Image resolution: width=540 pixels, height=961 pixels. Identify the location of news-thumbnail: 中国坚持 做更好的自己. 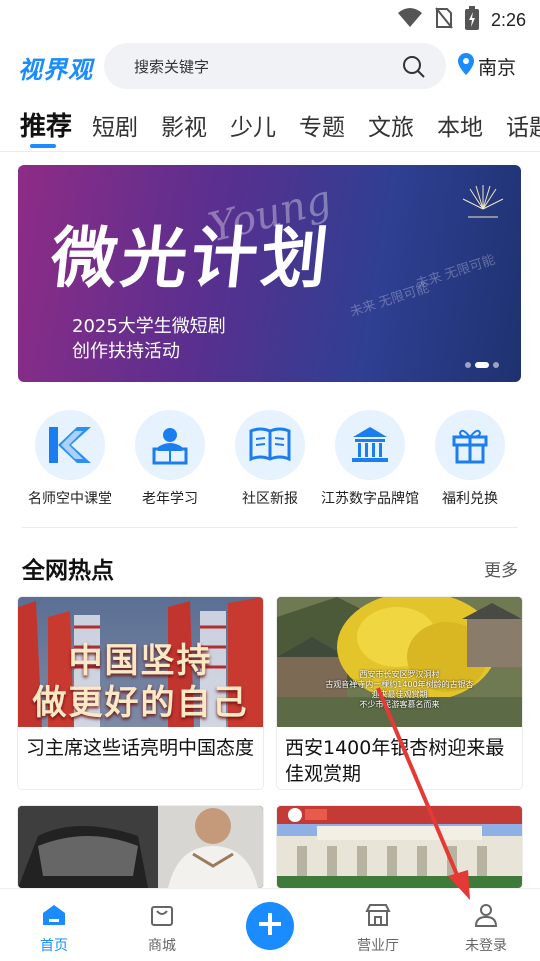
(140, 662).